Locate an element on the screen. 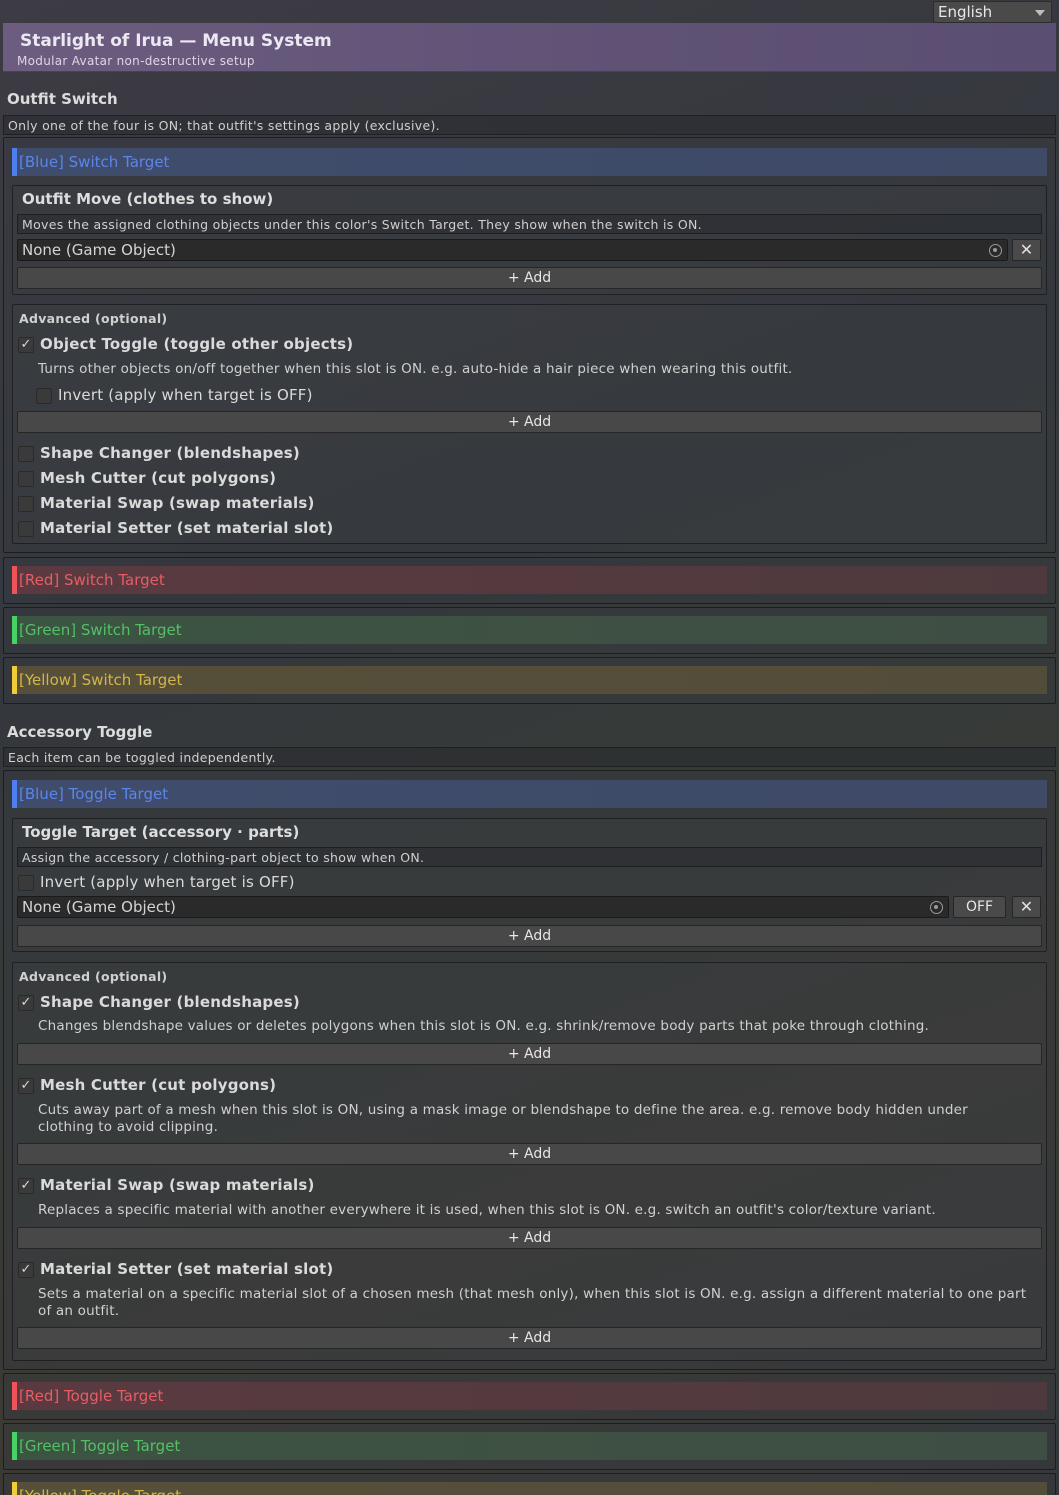 The height and width of the screenshot is (1495, 1059). yellow-toggle-target-header: [Yellow] Toggle Target is located at coordinates (529, 1488).